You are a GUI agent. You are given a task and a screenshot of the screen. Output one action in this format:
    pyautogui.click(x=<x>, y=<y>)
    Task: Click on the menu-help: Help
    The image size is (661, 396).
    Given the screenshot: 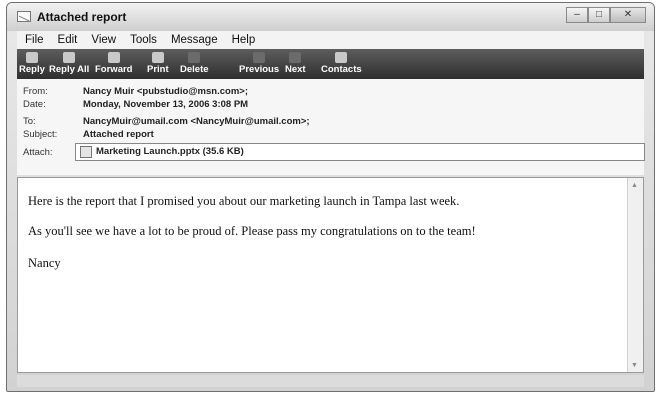 What is the action you would take?
    pyautogui.click(x=244, y=40)
    